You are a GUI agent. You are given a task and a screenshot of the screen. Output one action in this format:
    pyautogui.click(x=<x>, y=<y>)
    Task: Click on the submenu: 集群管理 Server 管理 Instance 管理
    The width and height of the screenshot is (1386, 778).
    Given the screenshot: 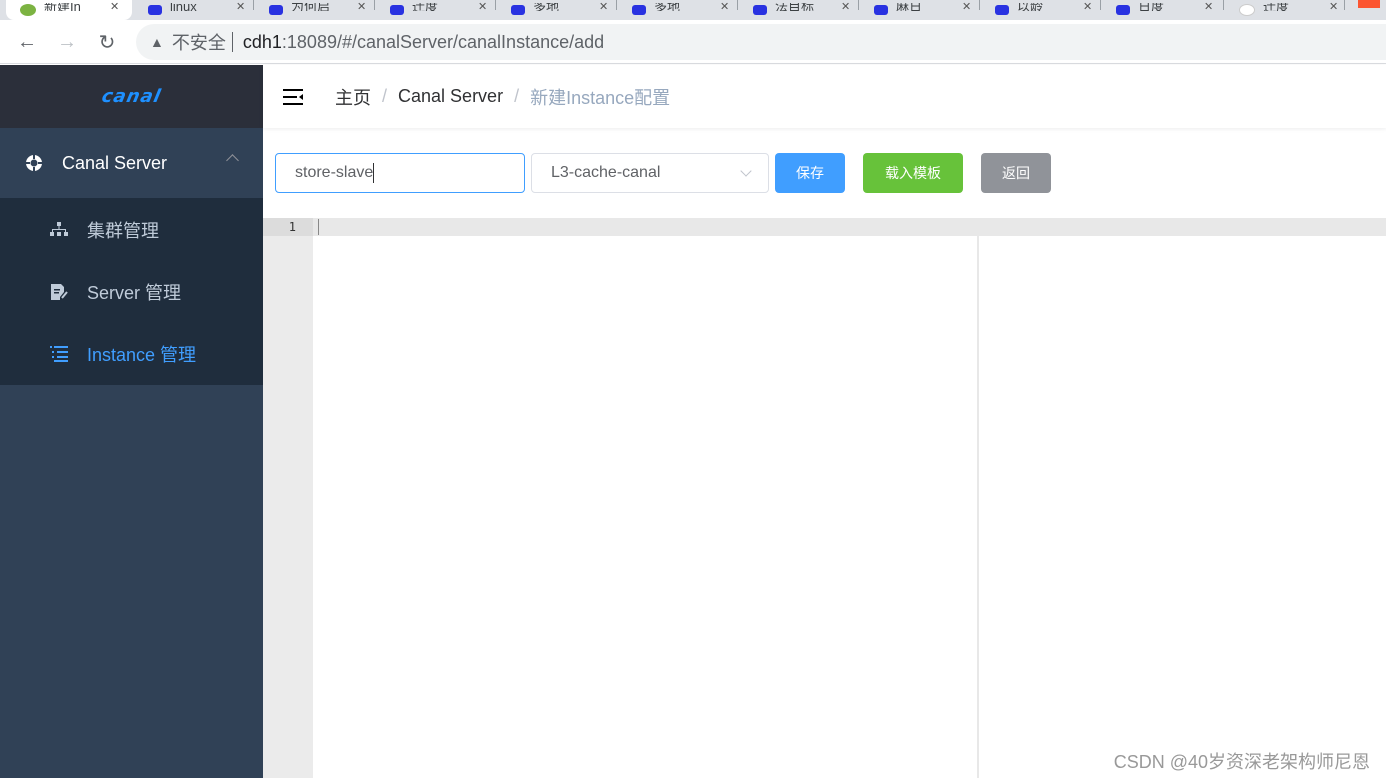 What is the action you would take?
    pyautogui.click(x=131, y=291)
    